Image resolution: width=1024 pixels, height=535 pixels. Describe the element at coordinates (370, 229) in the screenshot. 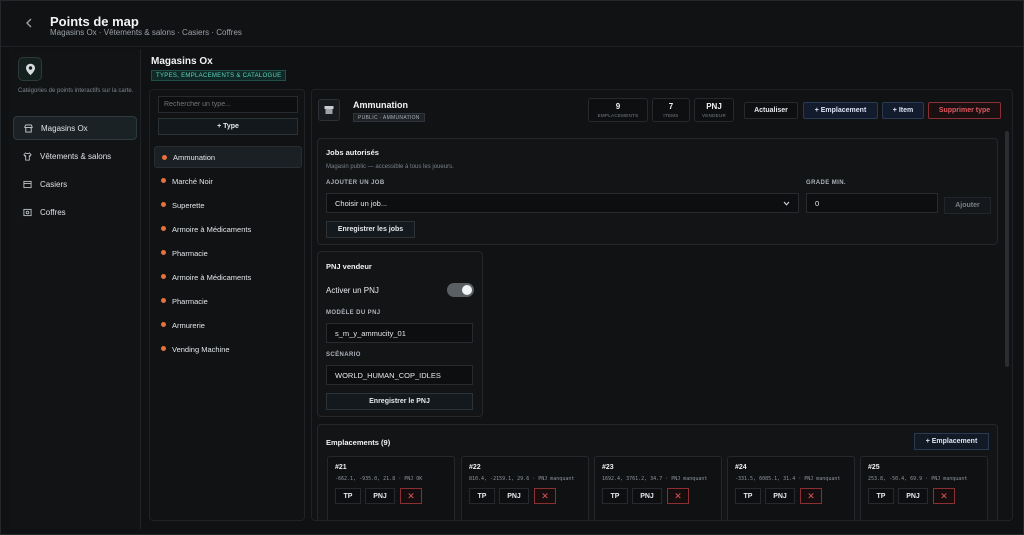

I see `save-jobs-button: Enregistrer les jobs` at that location.